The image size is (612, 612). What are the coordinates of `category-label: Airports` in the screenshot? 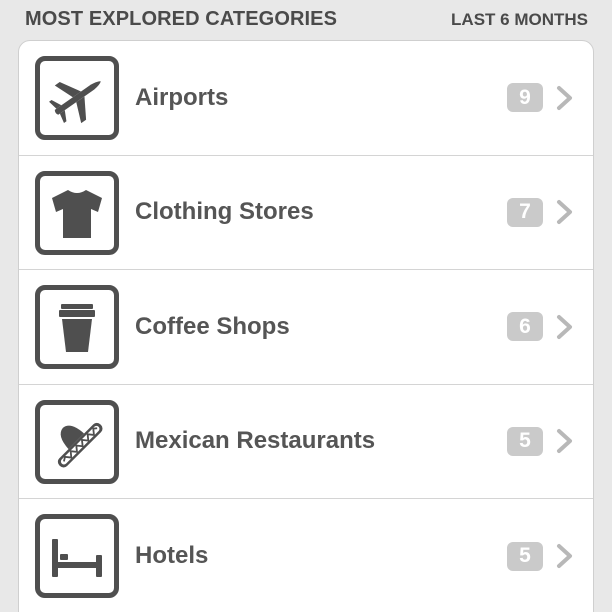 It's located at (182, 97).